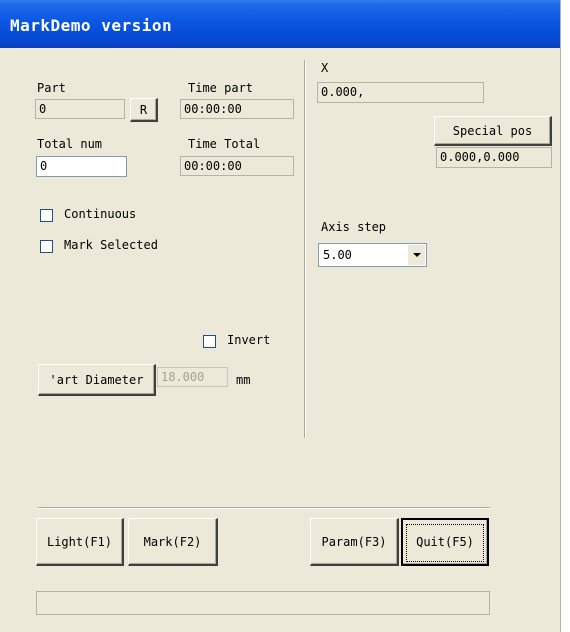  Describe the element at coordinates (51, 88) in the screenshot. I see `part-label: Part` at that location.